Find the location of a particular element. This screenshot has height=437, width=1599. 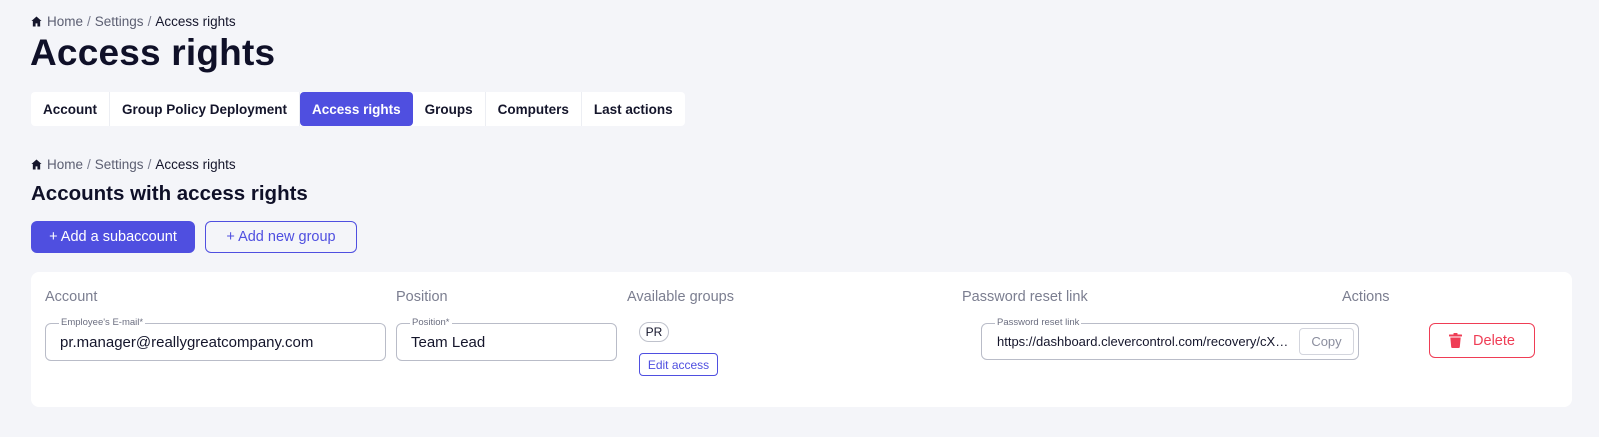

add-new-group-button: + Add new group is located at coordinates (281, 237).